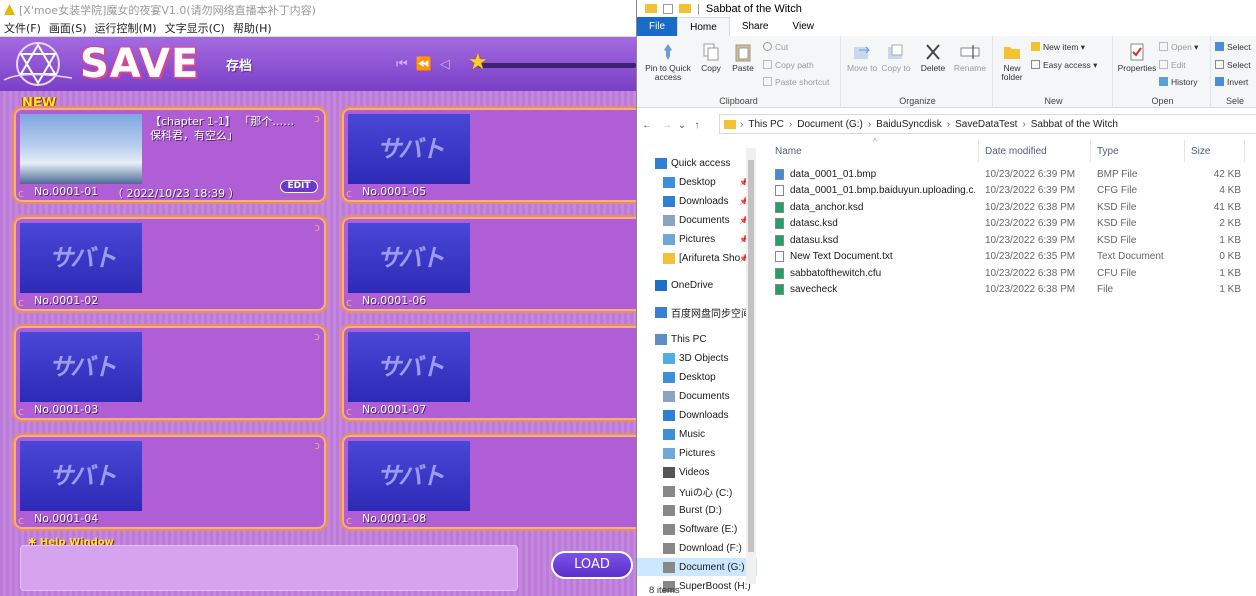  Describe the element at coordinates (1172, 65) in the screenshot. I see `edit-button: Edit` at that location.